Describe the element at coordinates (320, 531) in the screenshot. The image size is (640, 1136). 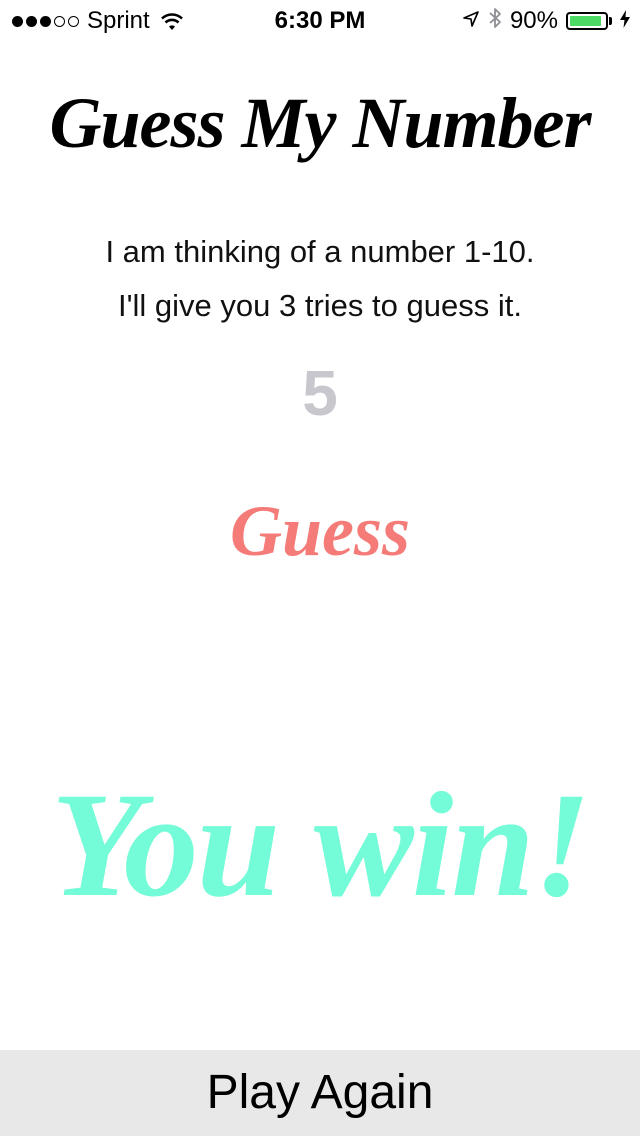
I see `guess-button: Guess` at that location.